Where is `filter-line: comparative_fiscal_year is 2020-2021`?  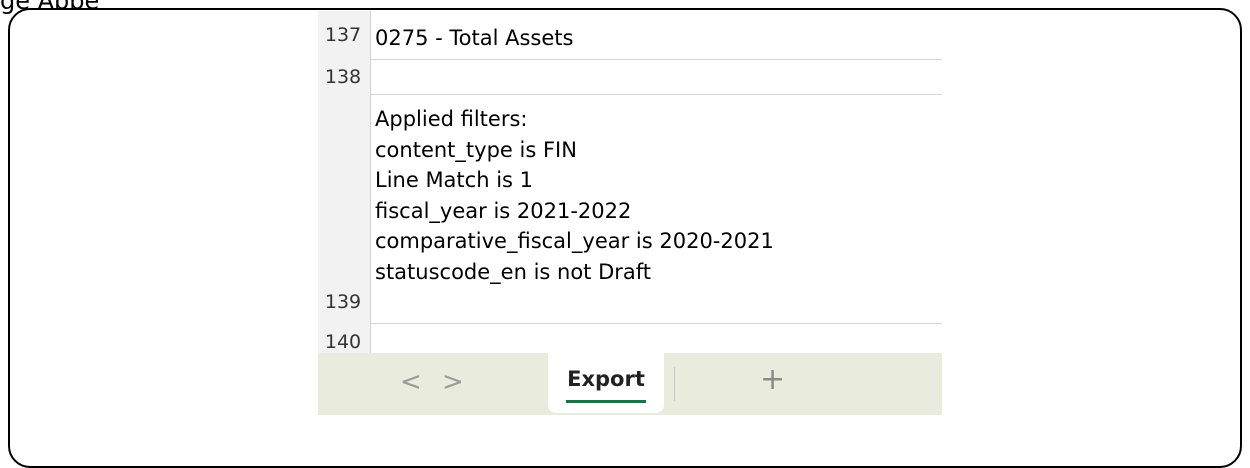 filter-line: comparative_fiscal_year is 2020-2021 is located at coordinates (574, 241).